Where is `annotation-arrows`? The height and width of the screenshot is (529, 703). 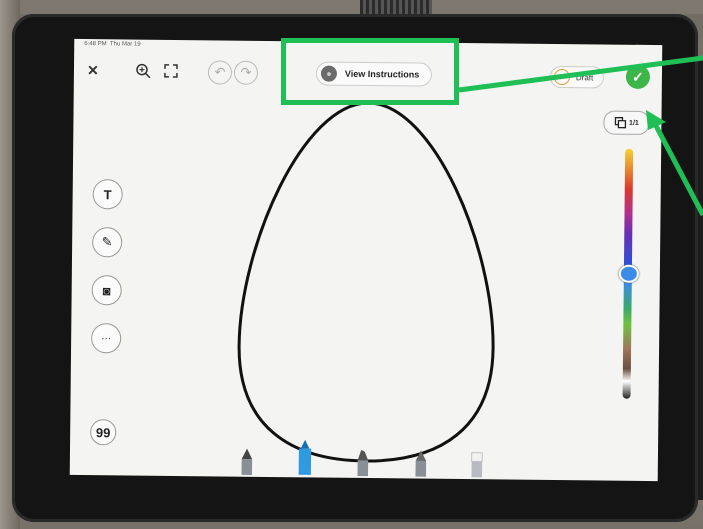
annotation-arrows is located at coordinates (580, 136).